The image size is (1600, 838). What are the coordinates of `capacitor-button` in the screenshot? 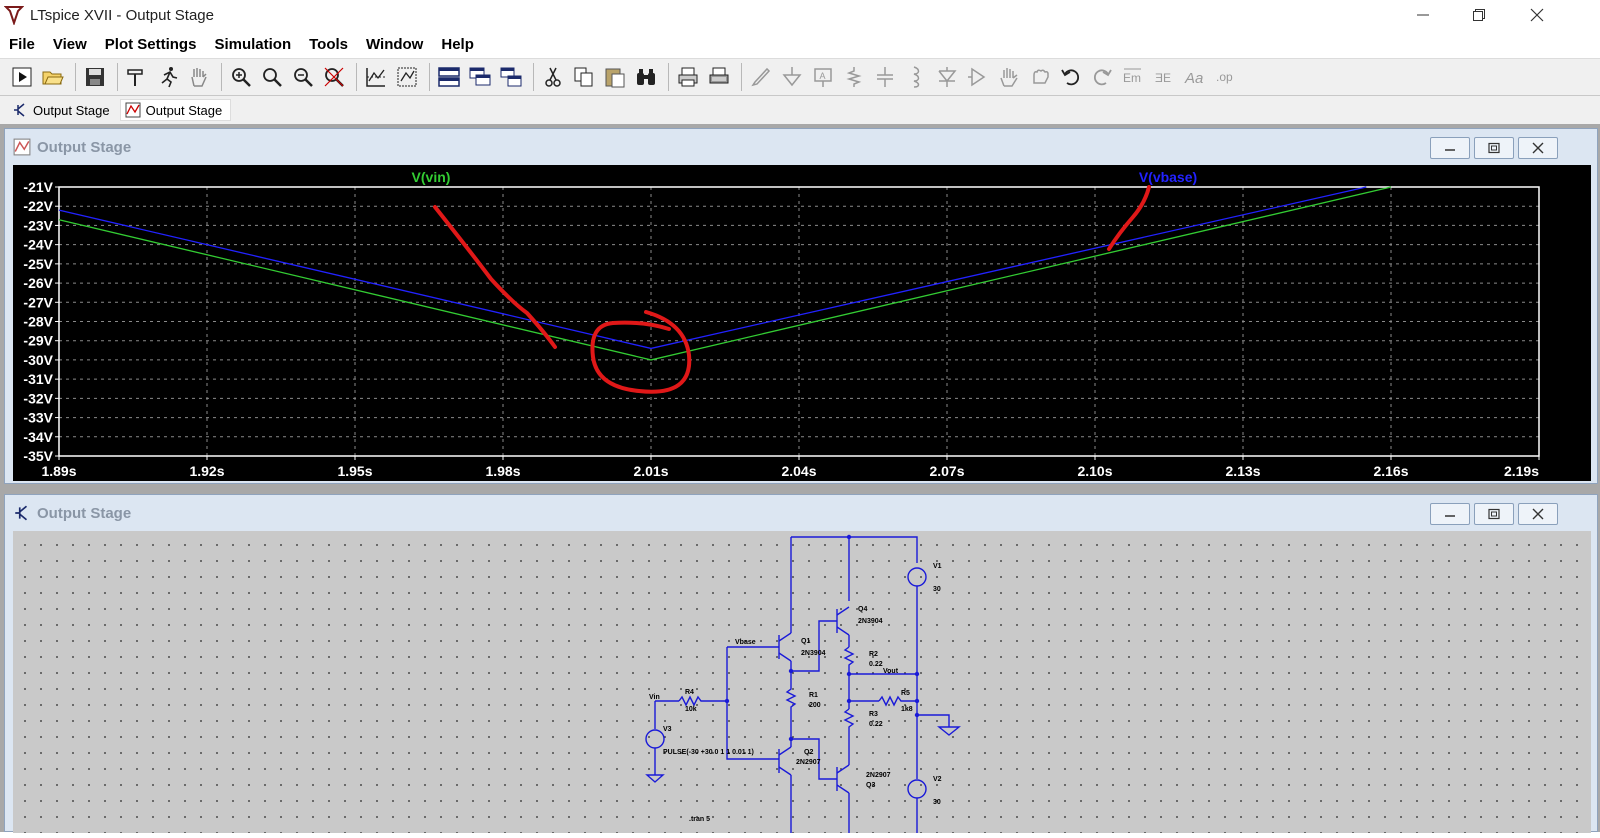 It's located at (885, 77).